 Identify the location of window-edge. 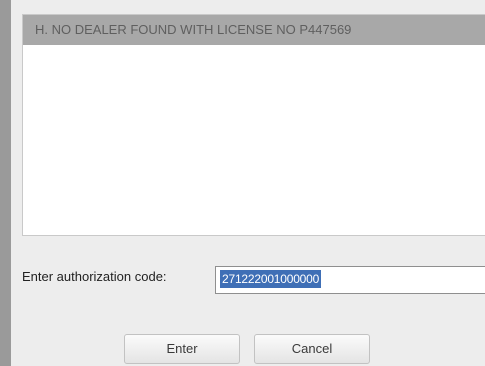
(5, 183).